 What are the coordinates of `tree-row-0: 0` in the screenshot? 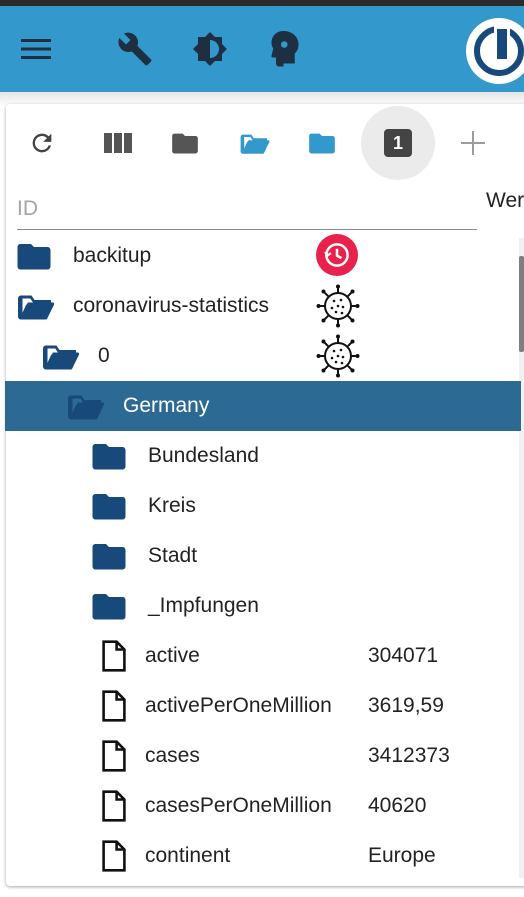 It's located at (263, 356).